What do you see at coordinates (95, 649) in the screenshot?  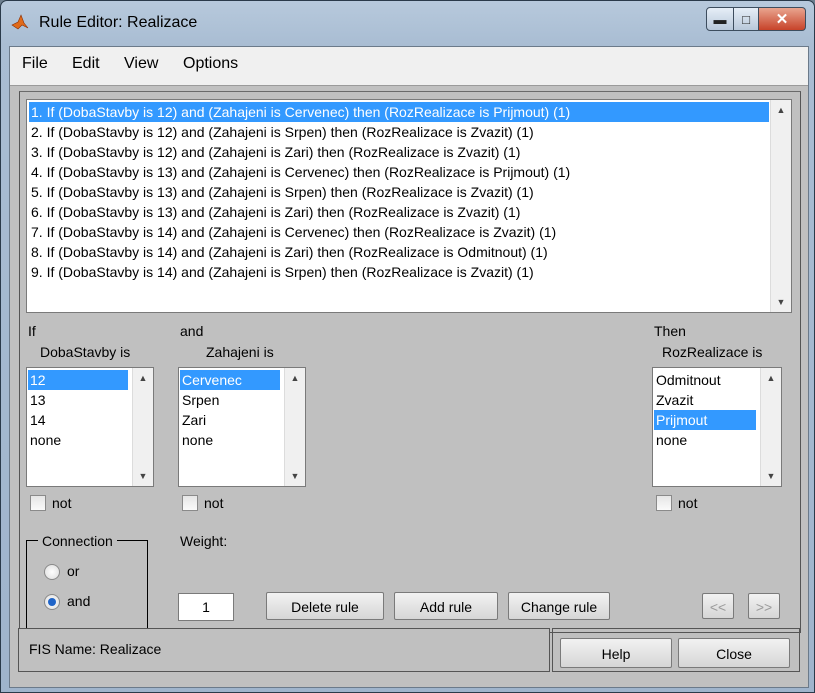 I see `fis-name-status: FIS Name: Realizace` at bounding box center [95, 649].